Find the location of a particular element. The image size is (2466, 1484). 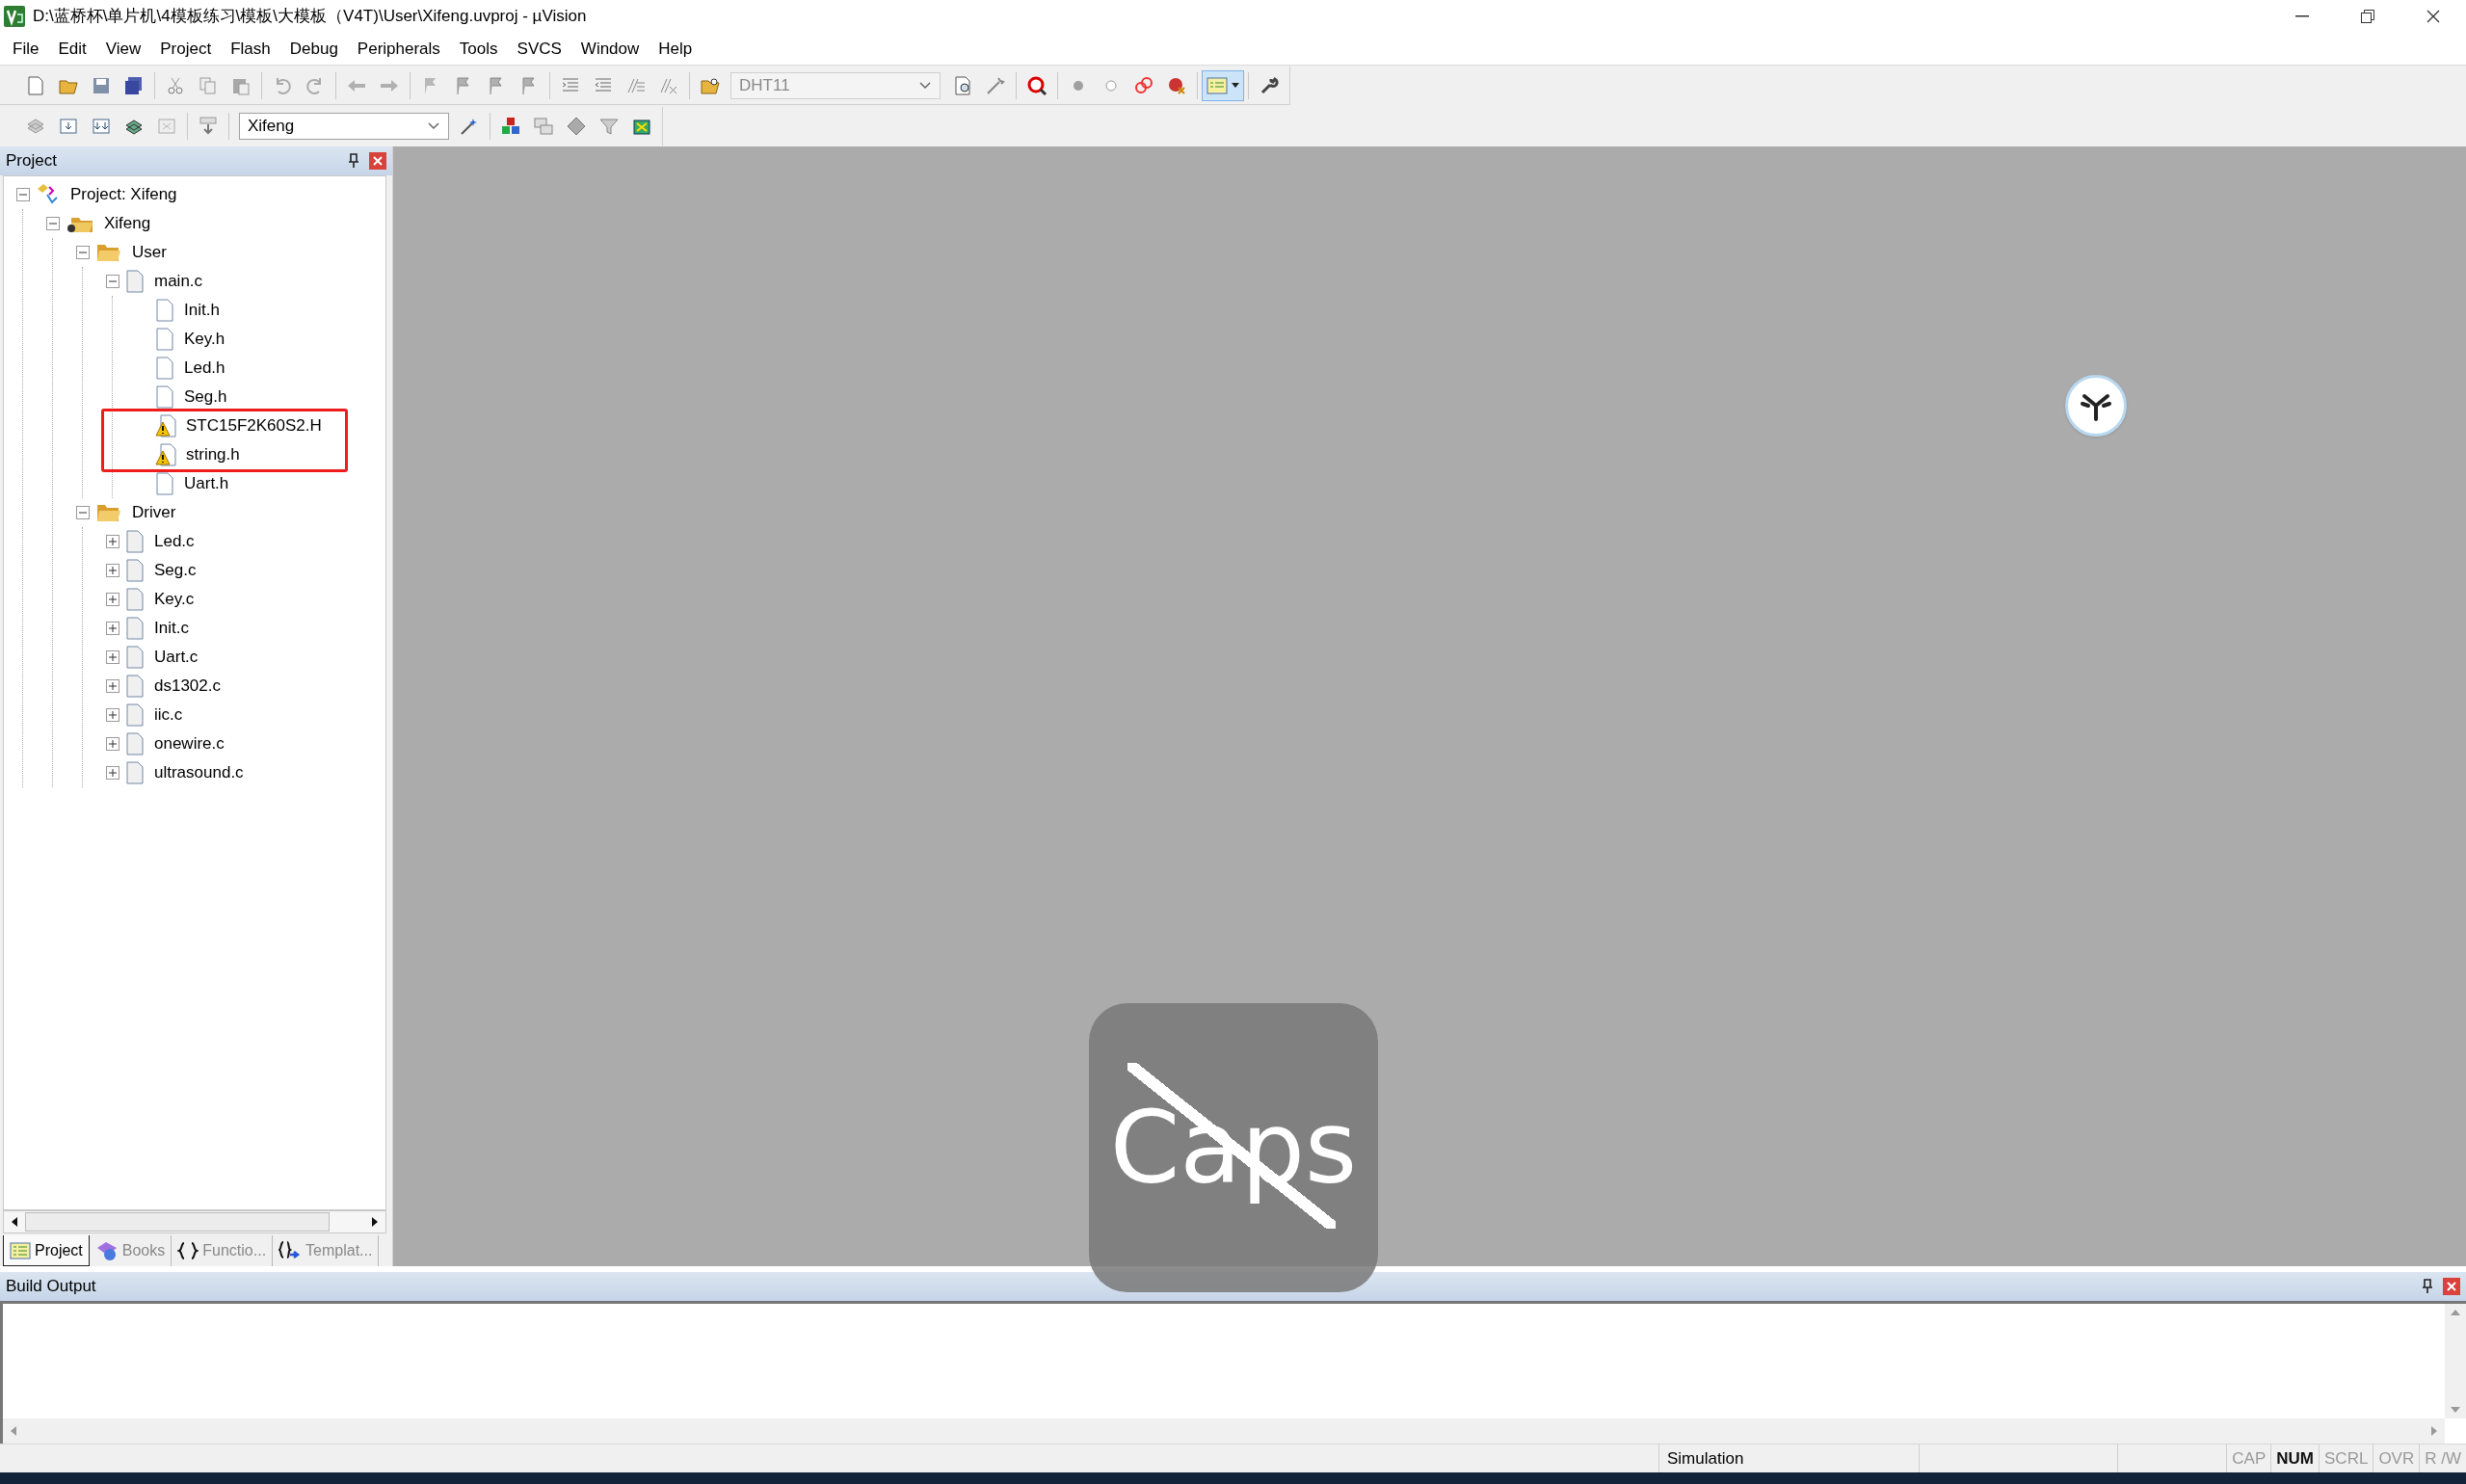

menu-item: Debug is located at coordinates (313, 49).